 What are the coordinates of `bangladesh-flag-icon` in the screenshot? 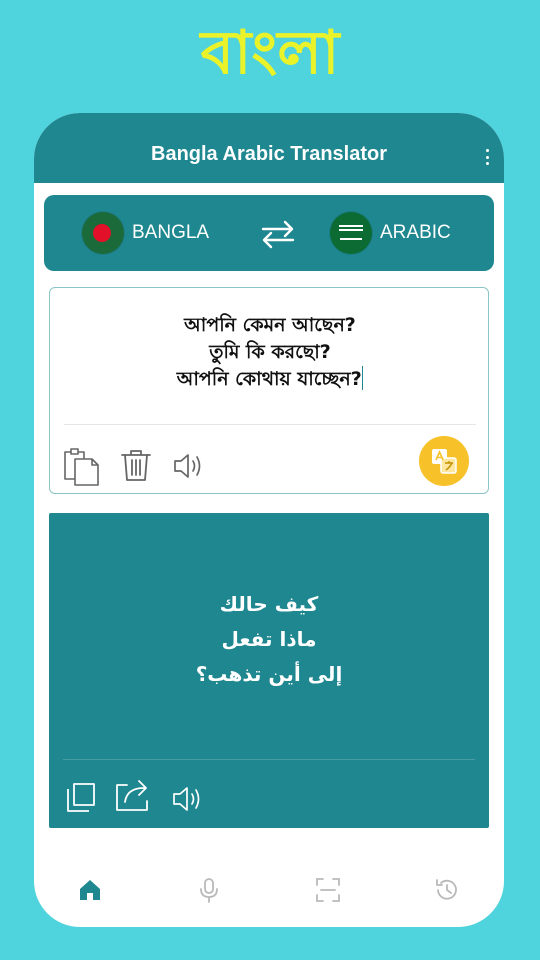 It's located at (103, 233).